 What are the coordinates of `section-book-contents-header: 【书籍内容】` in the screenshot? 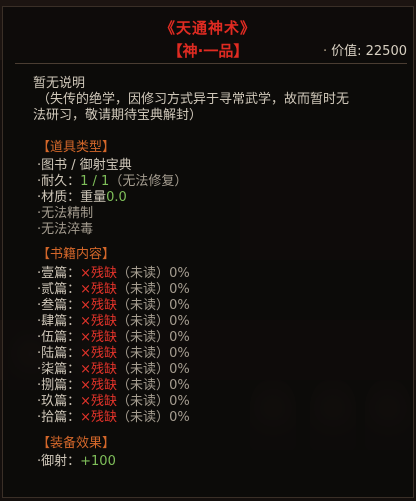 It's located at (76, 254).